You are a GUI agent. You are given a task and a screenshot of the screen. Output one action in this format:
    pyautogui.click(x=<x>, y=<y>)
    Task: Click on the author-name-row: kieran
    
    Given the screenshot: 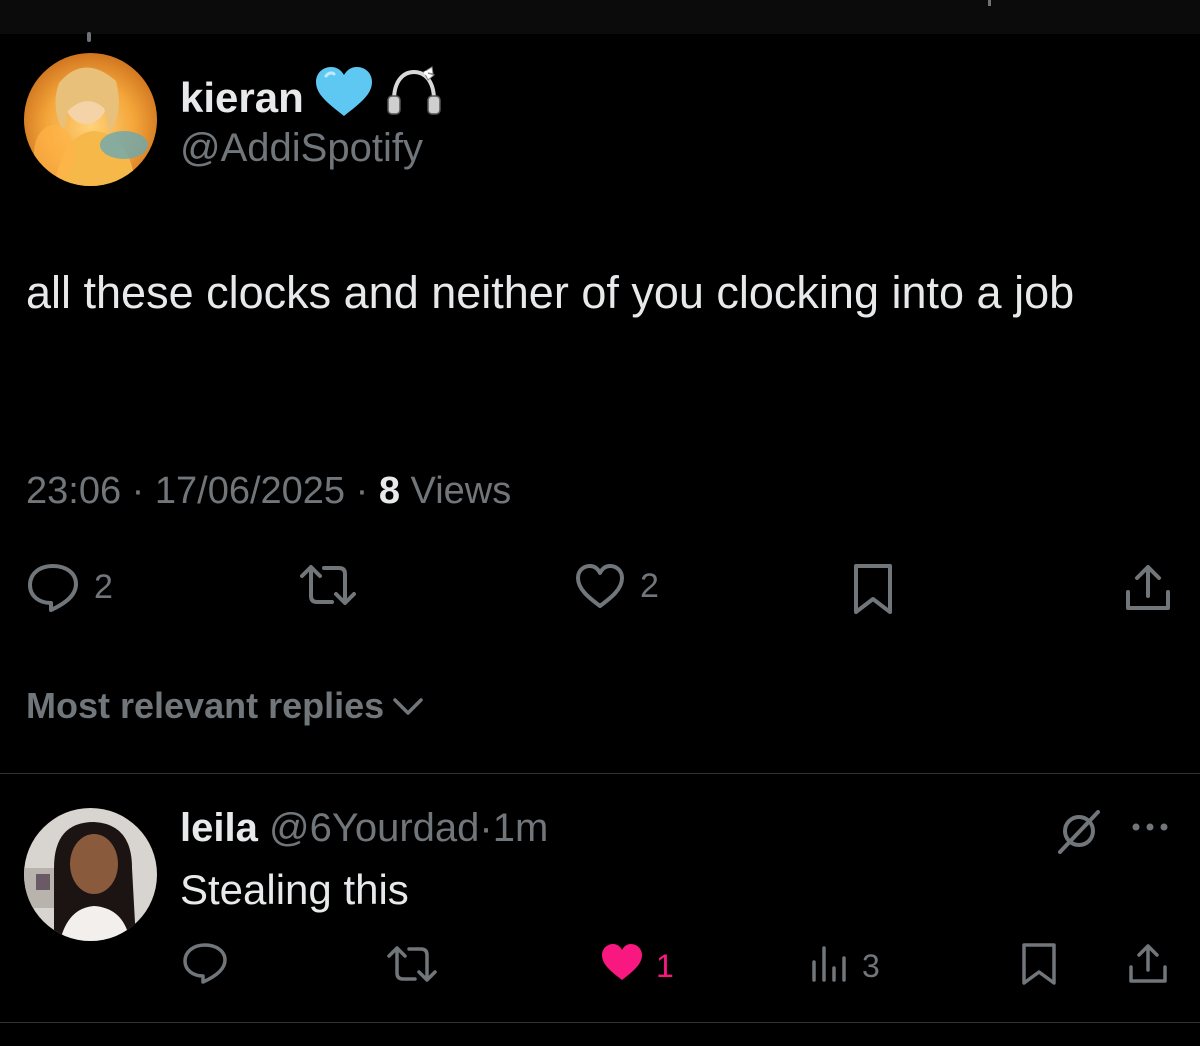 What is the action you would take?
    pyautogui.click(x=312, y=98)
    